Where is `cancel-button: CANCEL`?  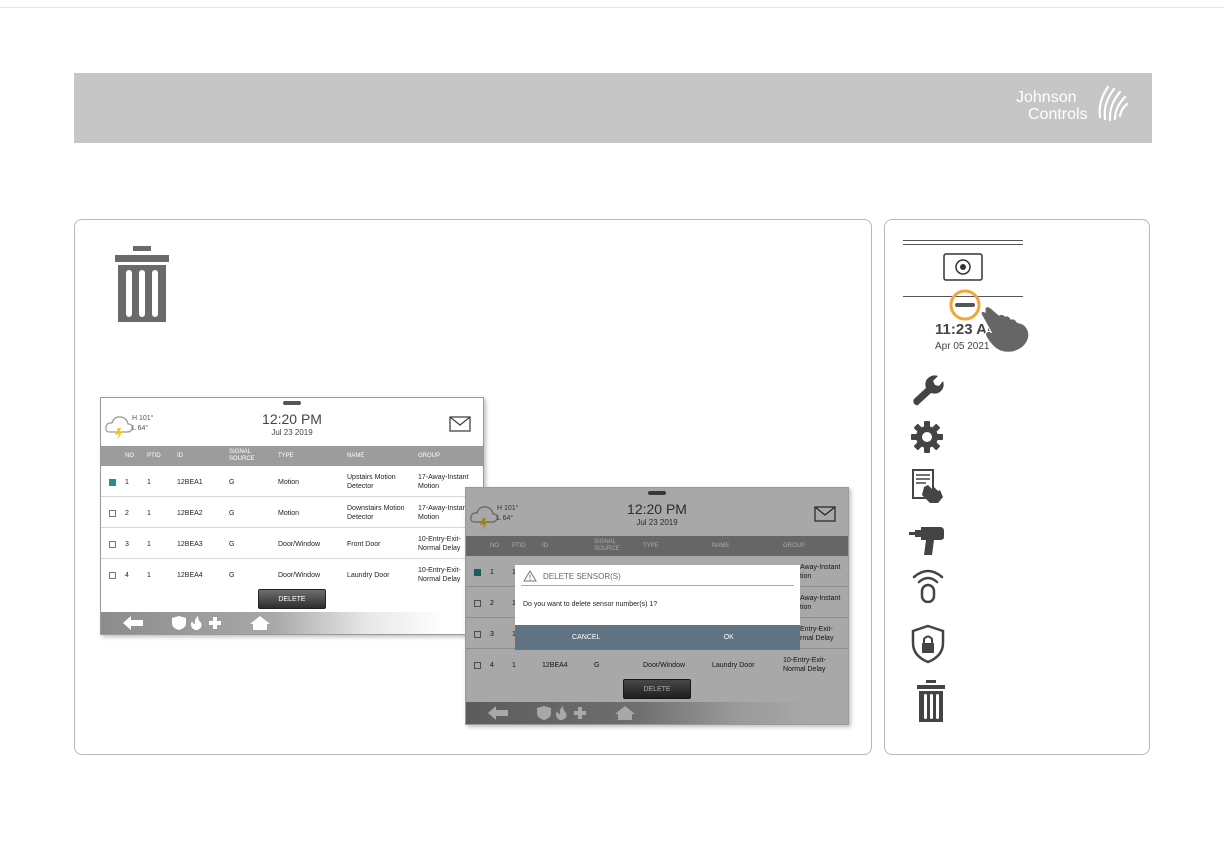 cancel-button: CANCEL is located at coordinates (586, 637).